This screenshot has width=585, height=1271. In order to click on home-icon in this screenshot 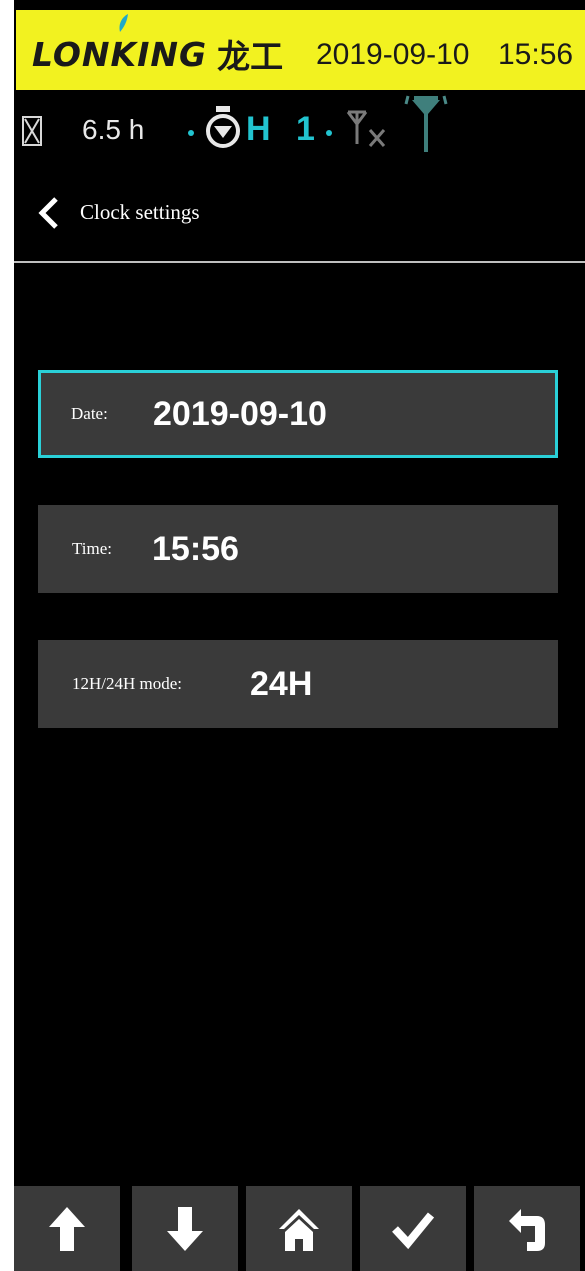, I will do `click(299, 1229)`.